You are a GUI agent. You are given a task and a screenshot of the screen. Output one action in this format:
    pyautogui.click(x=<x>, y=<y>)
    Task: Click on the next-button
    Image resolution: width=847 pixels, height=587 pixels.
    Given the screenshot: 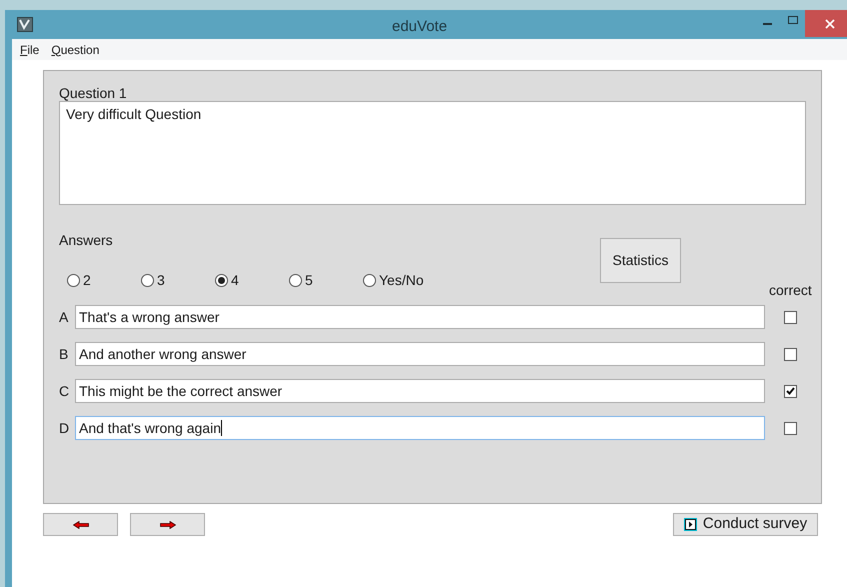 What is the action you would take?
    pyautogui.click(x=167, y=524)
    